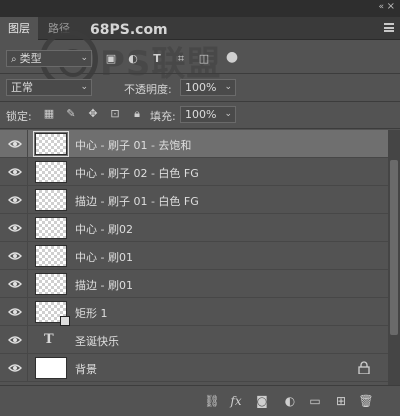 This screenshot has height=416, width=400. Describe the element at coordinates (133, 145) in the screenshot. I see `layer-name: 中心 - 刷子 01 - 去饱和` at that location.